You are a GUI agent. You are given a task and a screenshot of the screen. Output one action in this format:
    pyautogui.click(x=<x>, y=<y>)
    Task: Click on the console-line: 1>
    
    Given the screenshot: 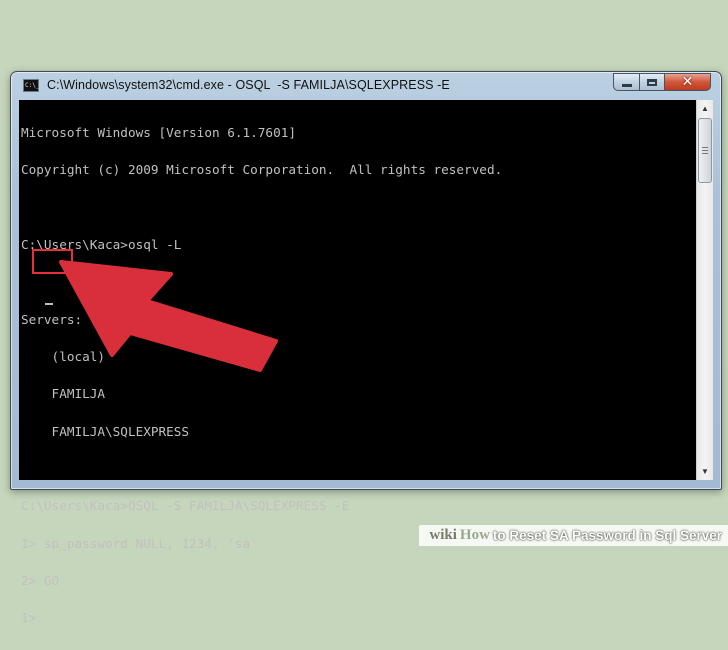 What is the action you would take?
    pyautogui.click(x=32, y=618)
    